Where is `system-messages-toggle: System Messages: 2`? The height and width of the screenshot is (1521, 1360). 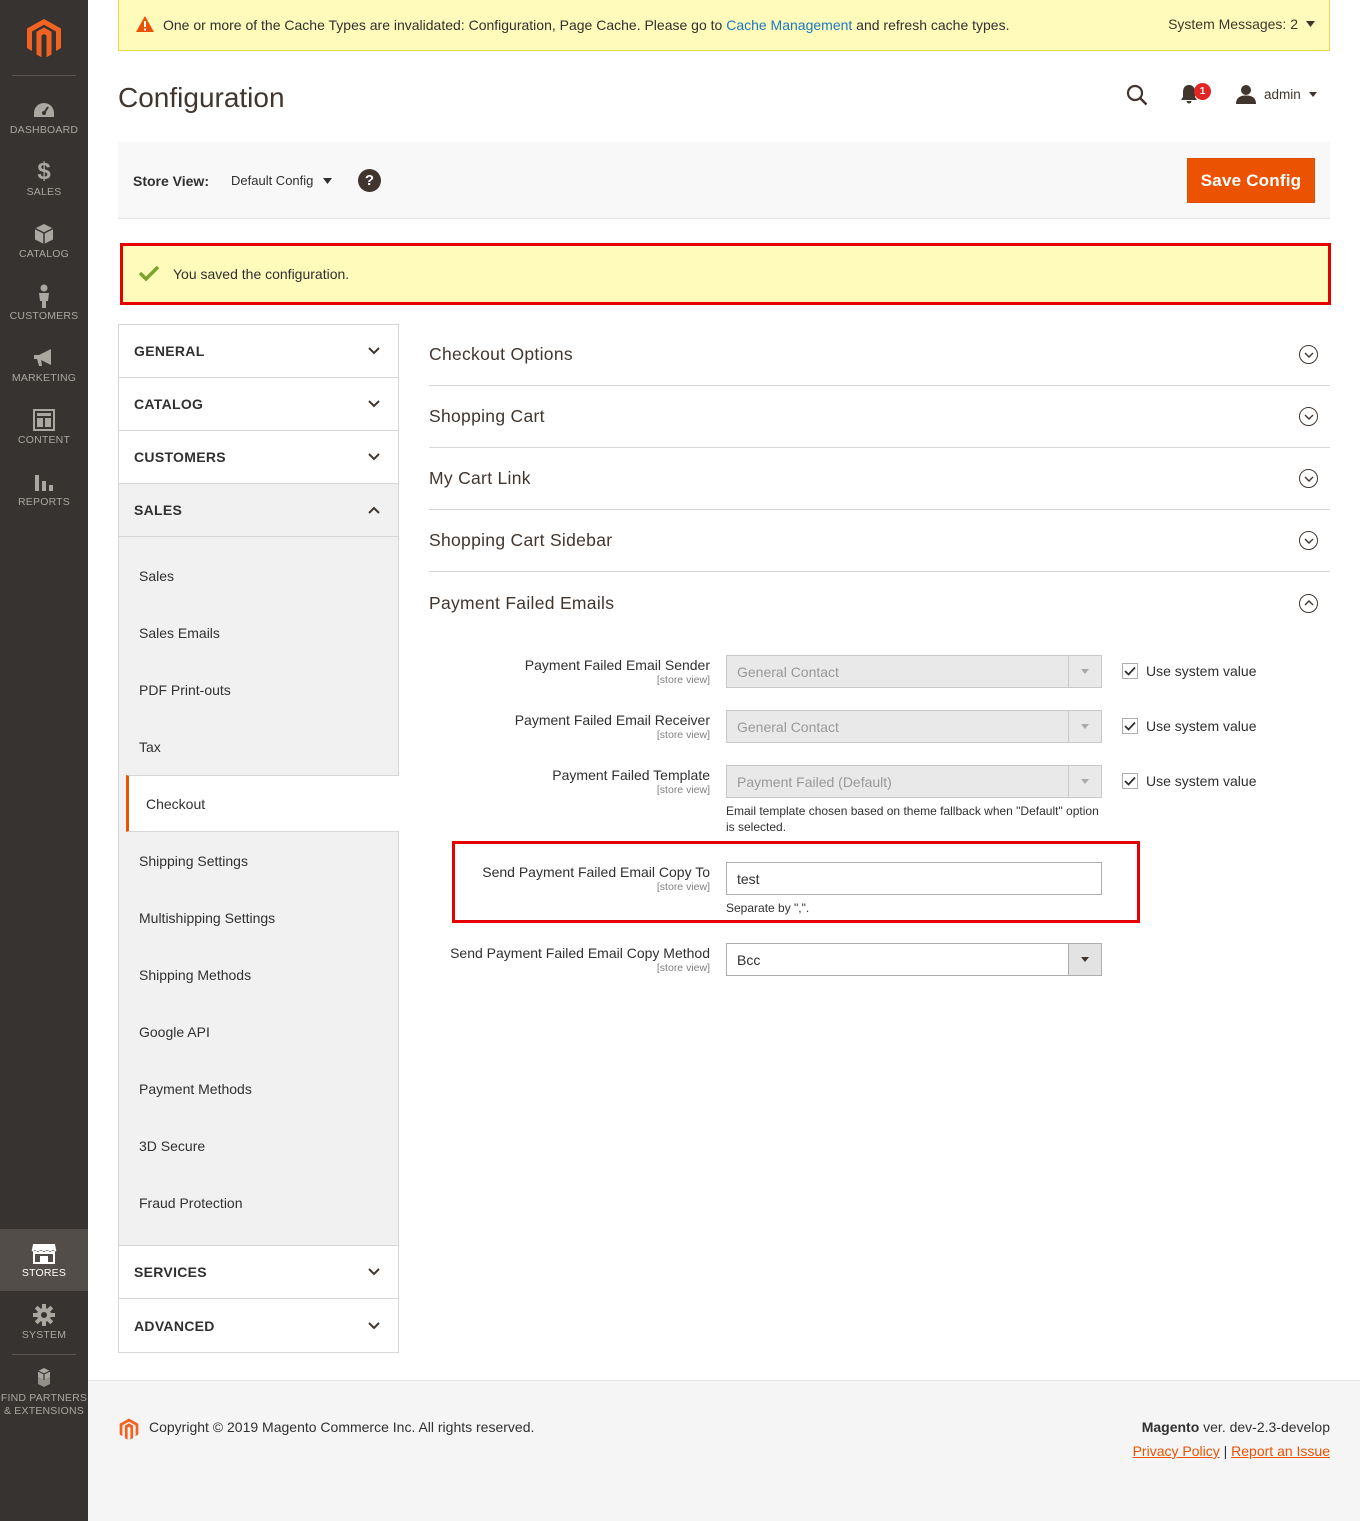 system-messages-toggle: System Messages: 2 is located at coordinates (1241, 24).